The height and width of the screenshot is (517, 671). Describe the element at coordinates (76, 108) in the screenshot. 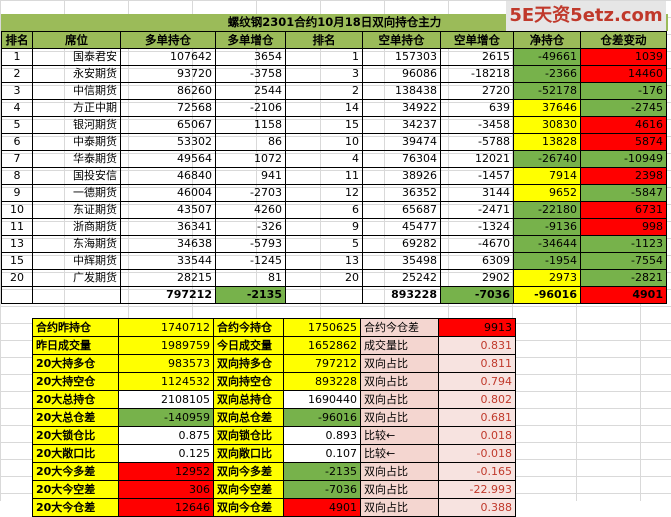

I see `table-cell: 方正中期` at that location.